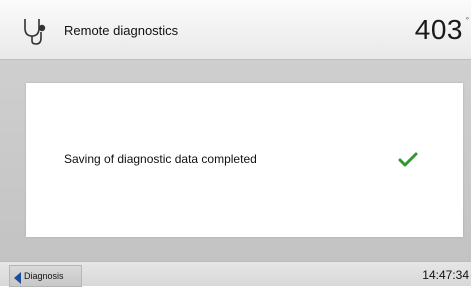 The image size is (471, 289). I want to click on footer-bar: Diagnosis 14:47:34, so click(235, 274).